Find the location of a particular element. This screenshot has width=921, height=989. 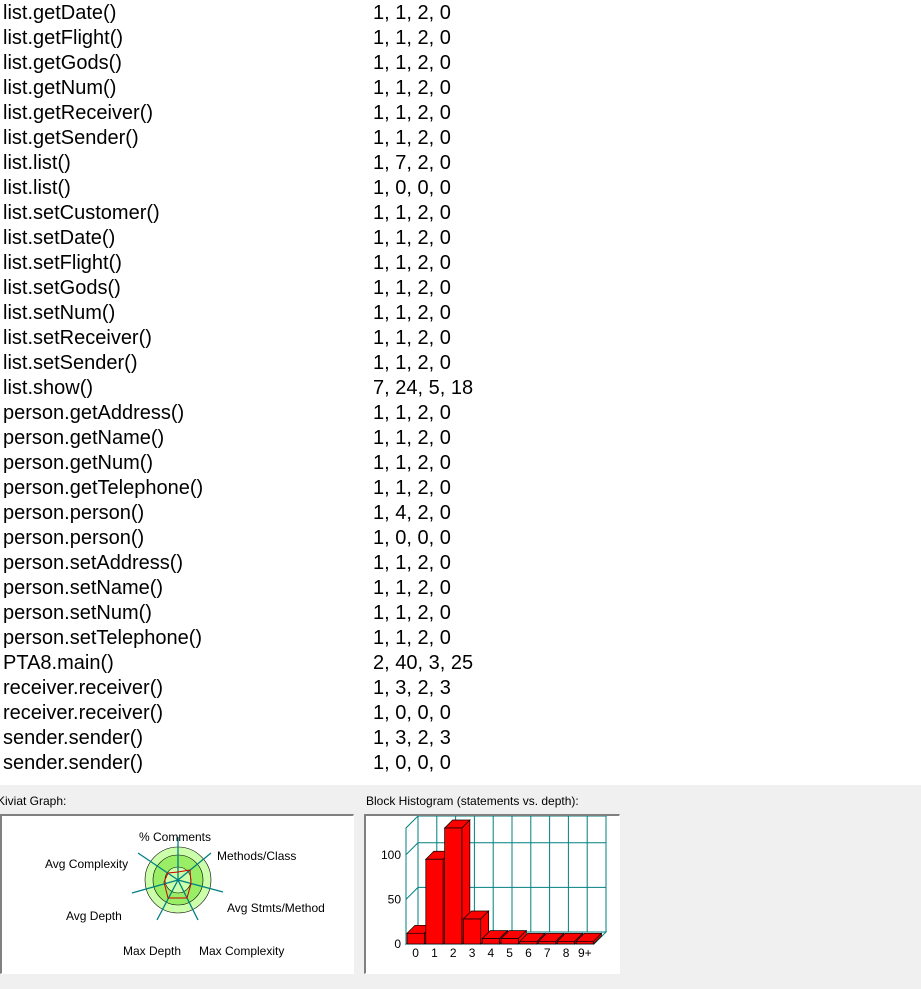

list-item: list.list() 1, 7, 2, 0 is located at coordinates (460, 163).